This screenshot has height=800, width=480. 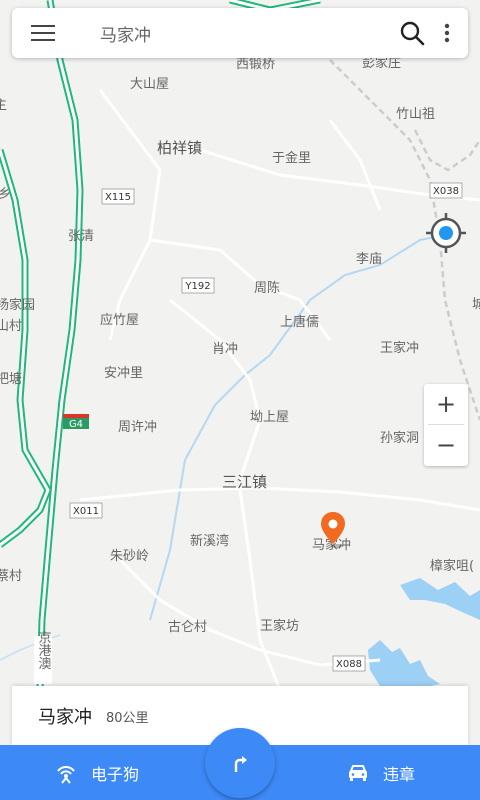 What do you see at coordinates (233, 33) in the screenshot?
I see `search-input: 马家冲` at bounding box center [233, 33].